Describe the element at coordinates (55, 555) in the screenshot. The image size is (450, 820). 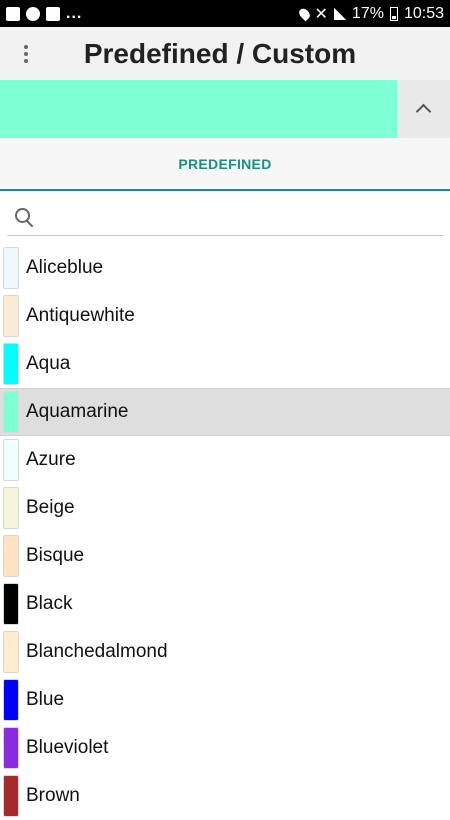
I see `color-name-label: Bisque` at that location.